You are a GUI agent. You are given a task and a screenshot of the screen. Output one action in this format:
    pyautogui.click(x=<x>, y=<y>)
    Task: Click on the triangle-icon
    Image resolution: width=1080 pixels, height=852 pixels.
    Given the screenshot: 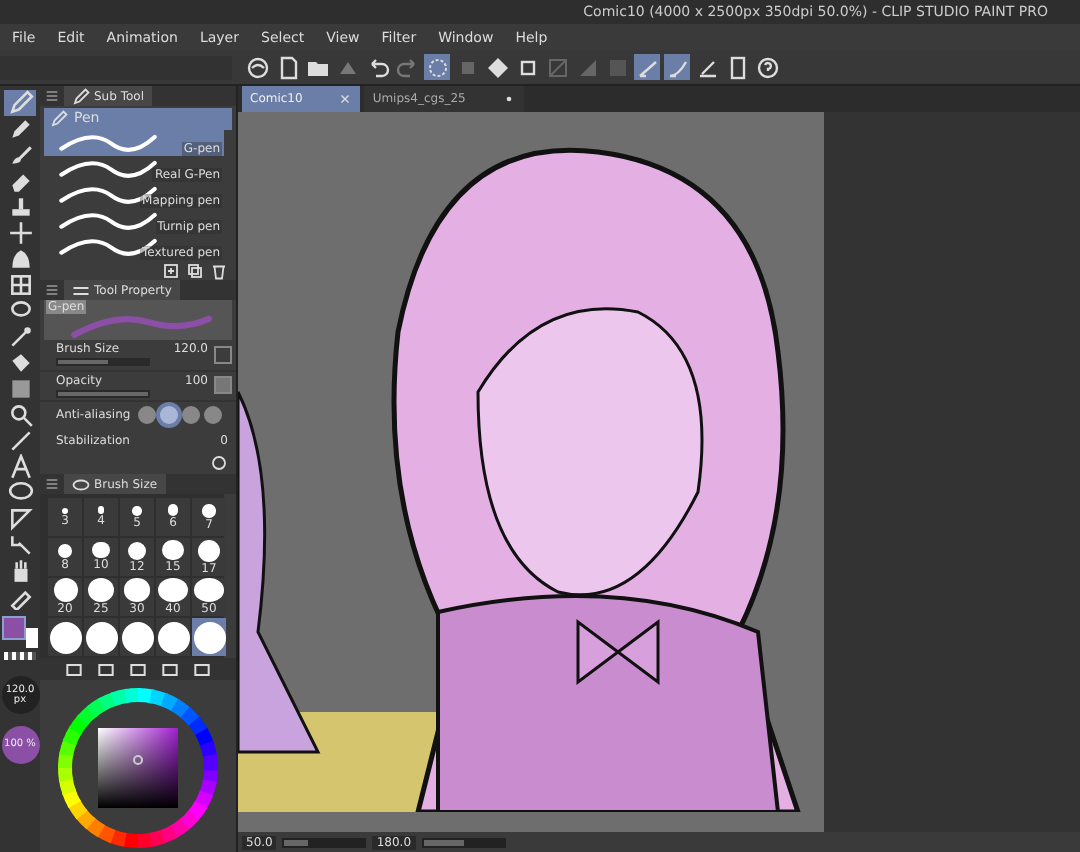 What is the action you would take?
    pyautogui.click(x=20, y=519)
    